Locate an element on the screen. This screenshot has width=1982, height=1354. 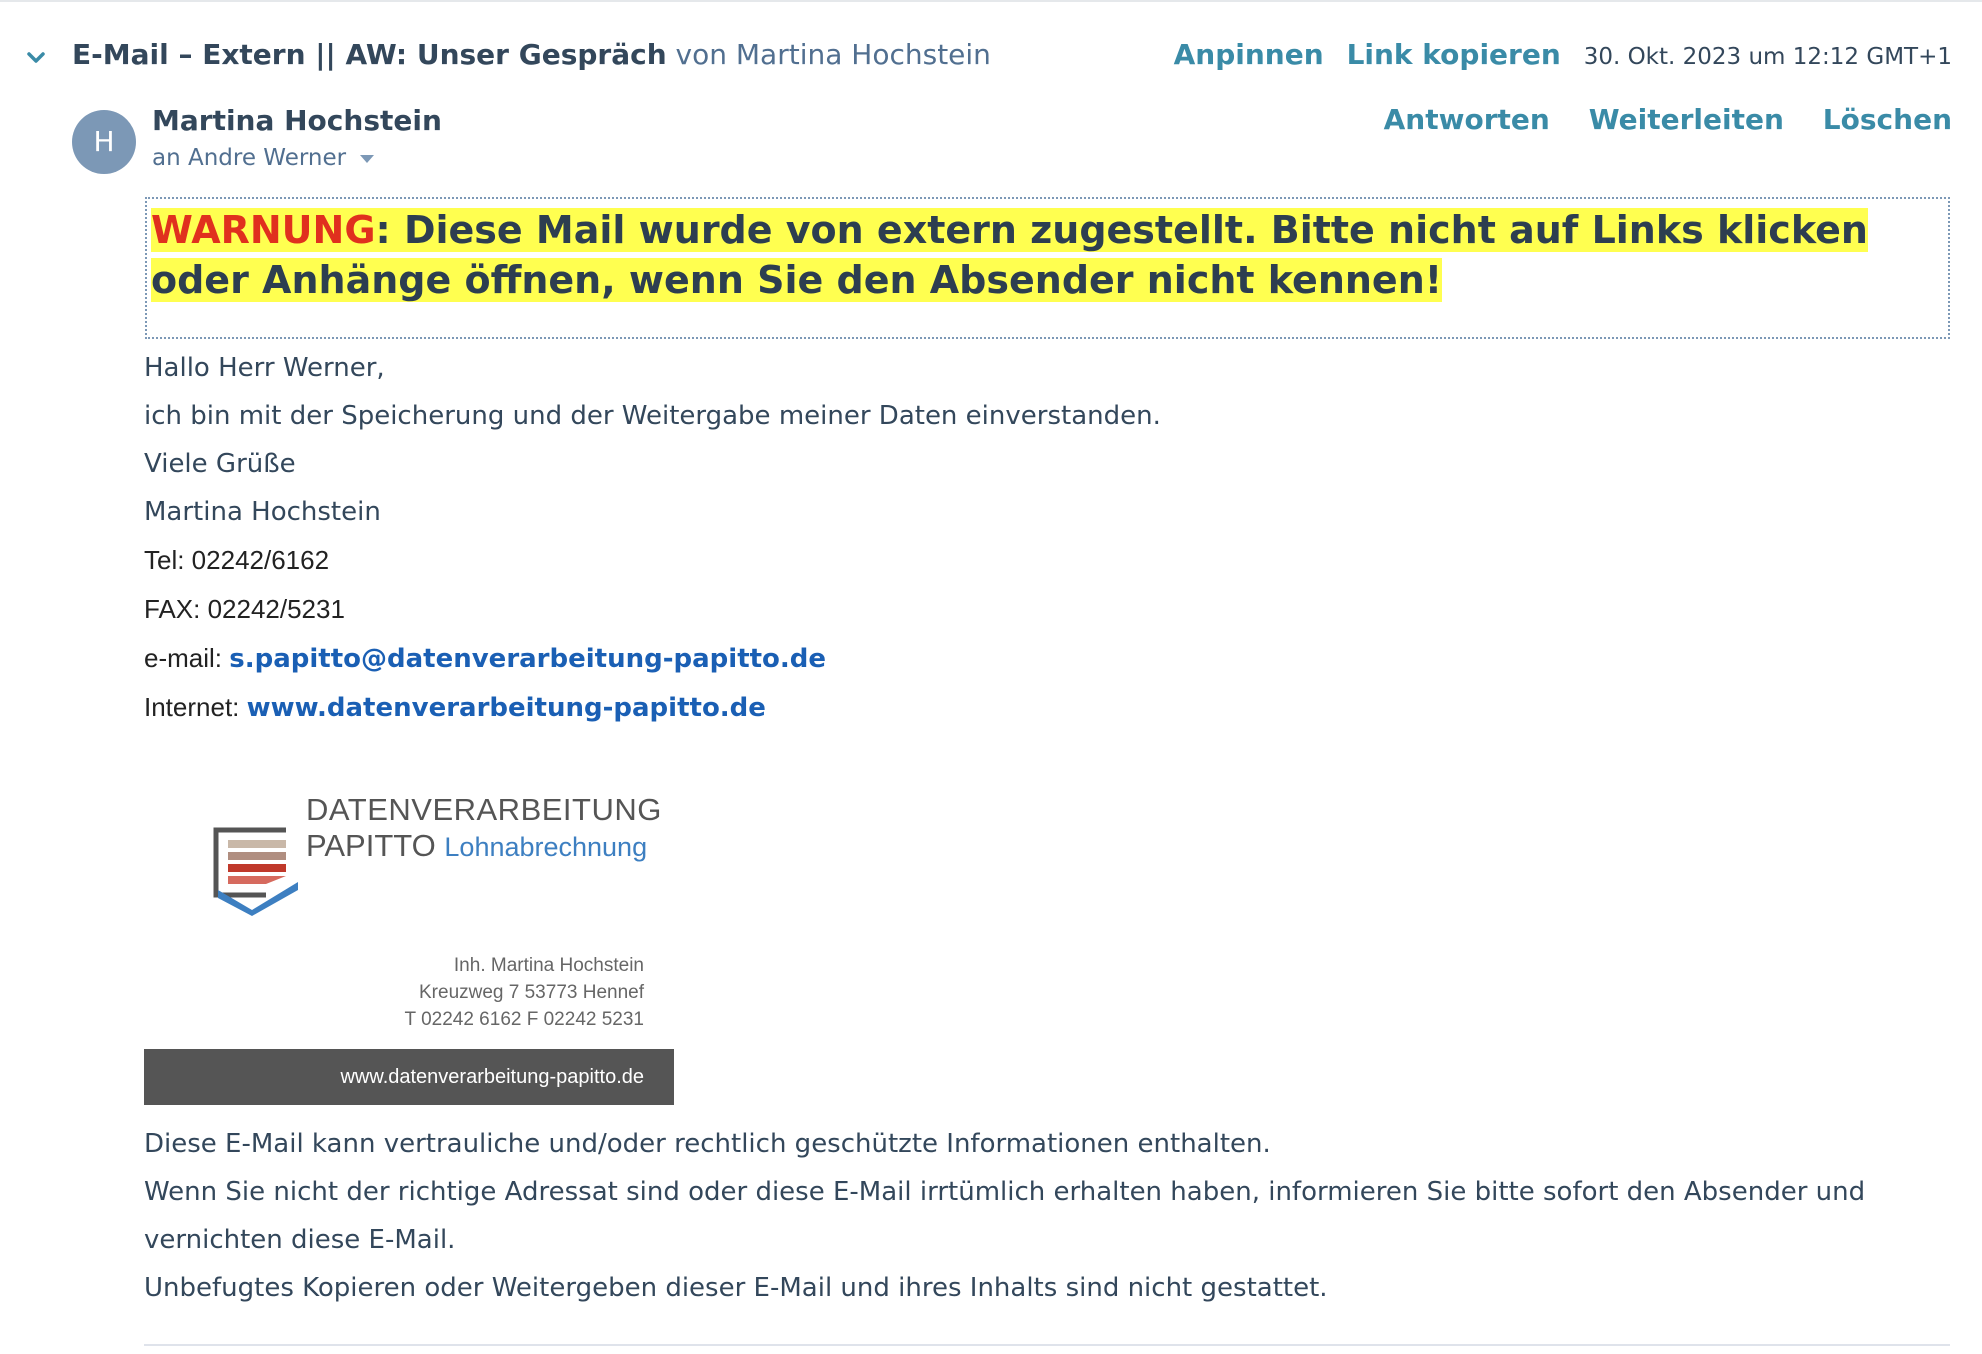
message-actions: Antworten Weiterleiten Löschen is located at coordinates (1653, 119).